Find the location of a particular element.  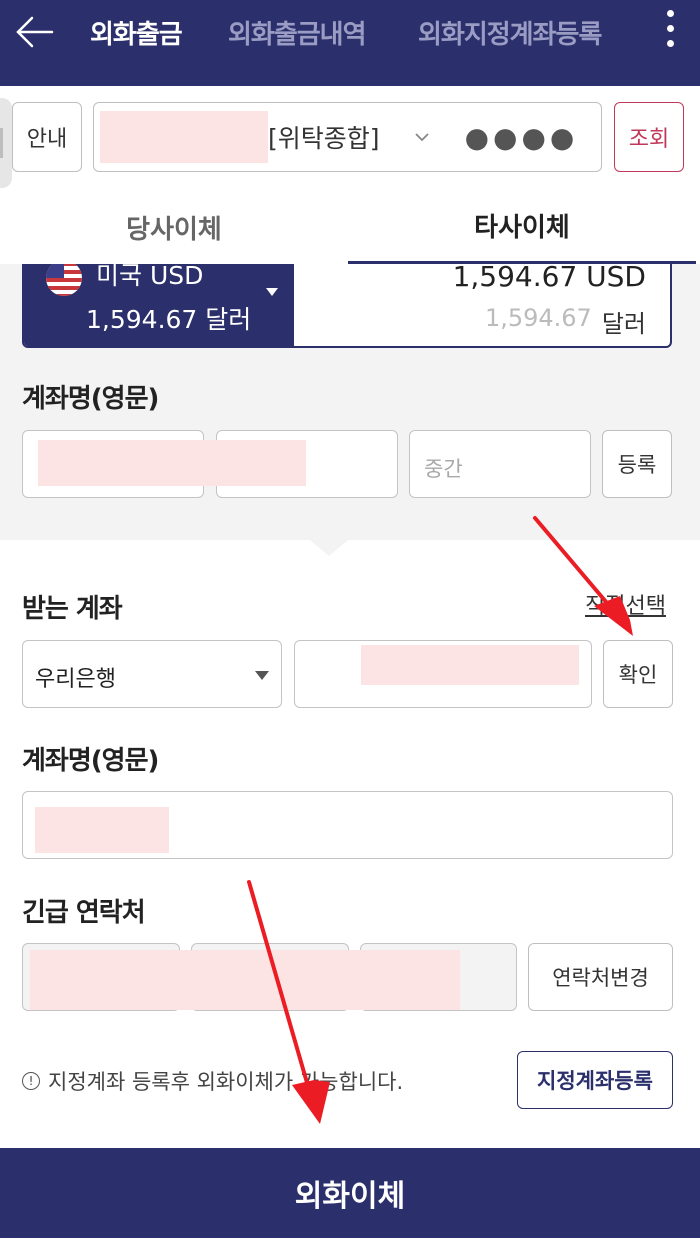

receiver-name-label: 계좌명(영문) is located at coordinates (90, 761).